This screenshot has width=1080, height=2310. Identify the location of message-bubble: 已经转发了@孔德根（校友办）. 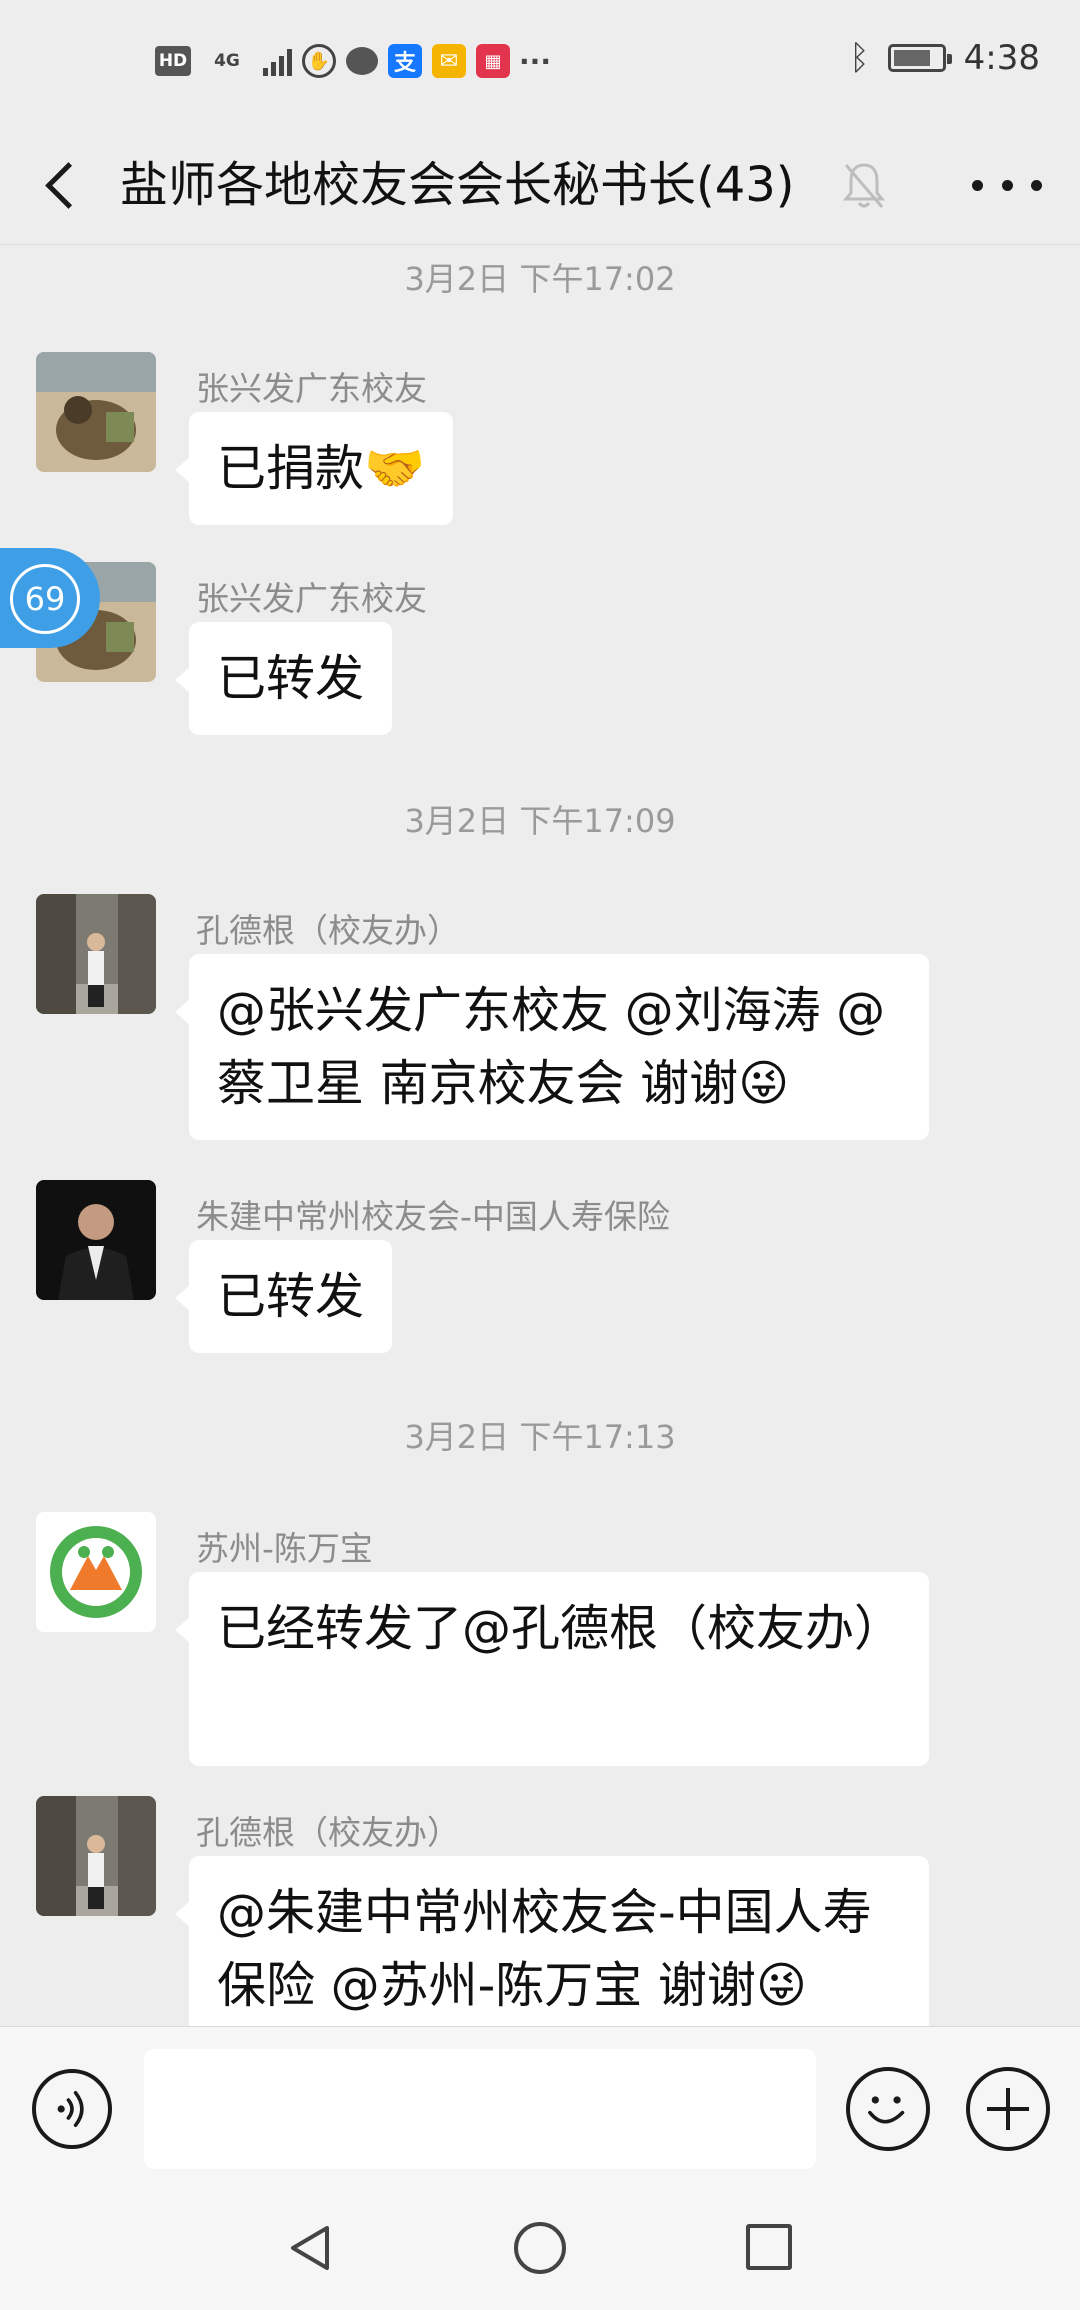
(552, 1669).